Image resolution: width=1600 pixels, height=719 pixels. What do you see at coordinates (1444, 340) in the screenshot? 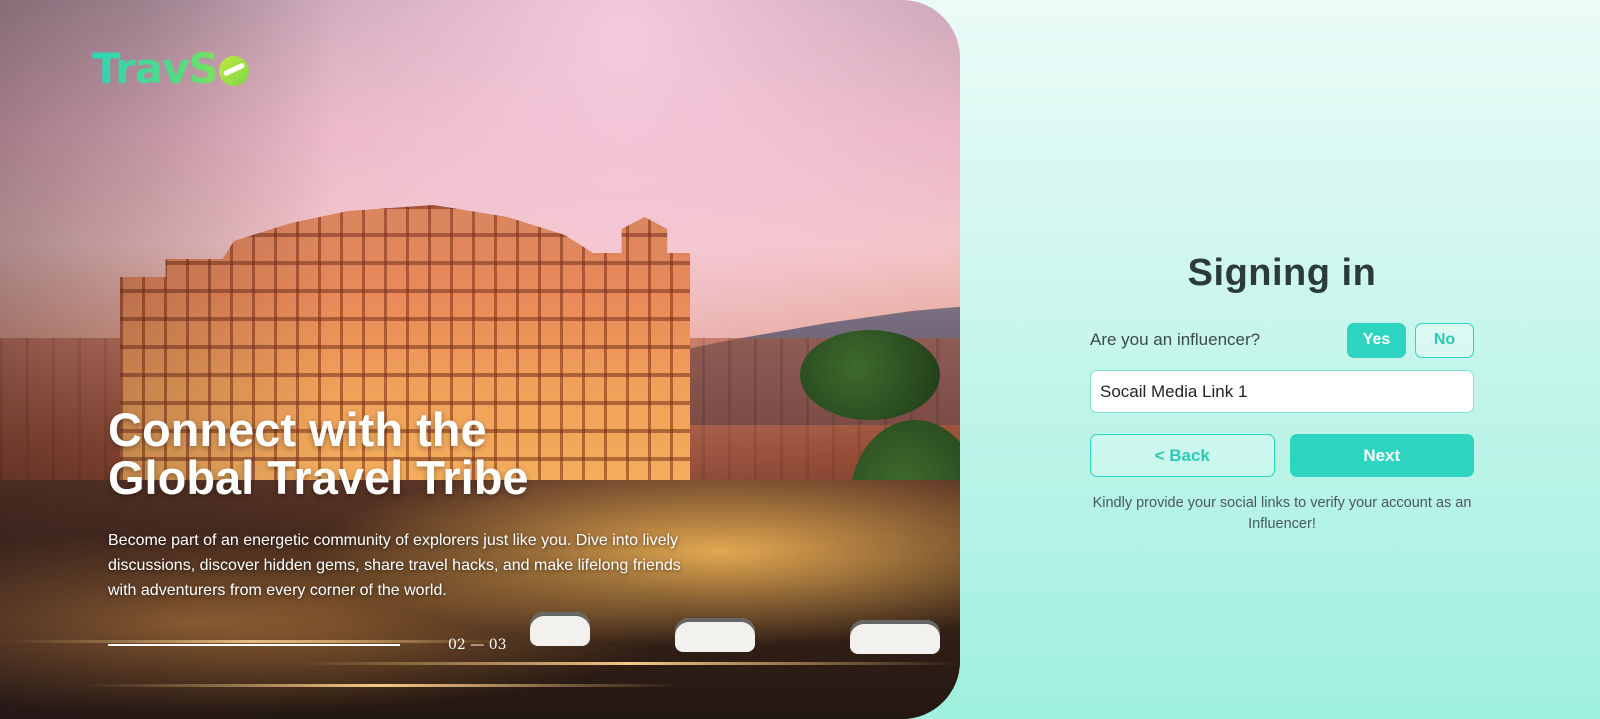
I see `no-button: No` at bounding box center [1444, 340].